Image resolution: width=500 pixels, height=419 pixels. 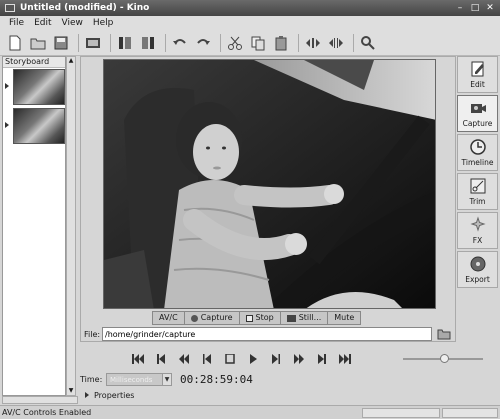 I want to click on stop-icon, so click(x=230, y=359).